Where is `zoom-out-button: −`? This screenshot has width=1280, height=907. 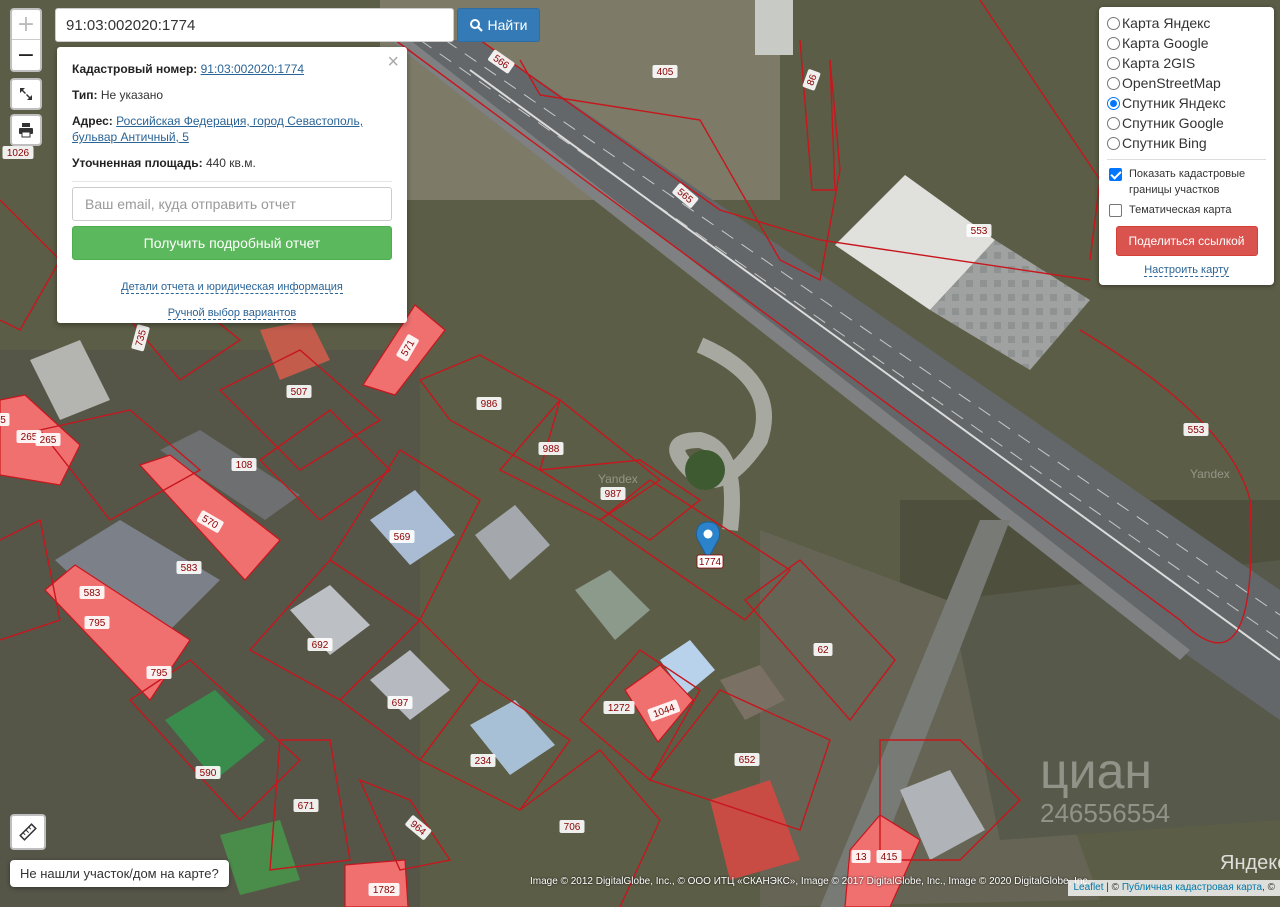 zoom-out-button: − is located at coordinates (26, 55).